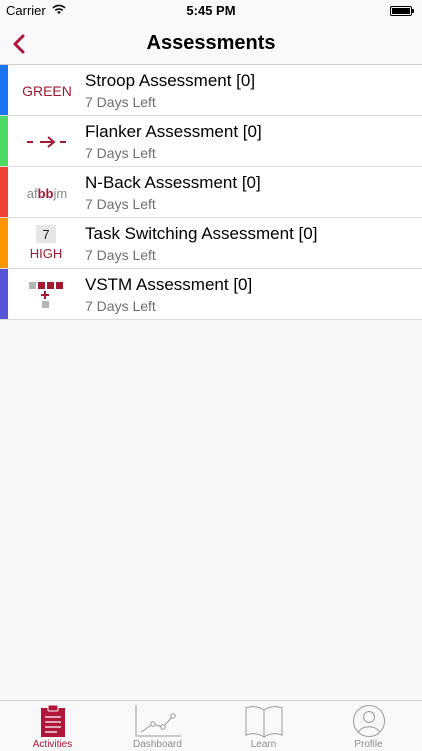  I want to click on tab-label: Learn, so click(263, 744).